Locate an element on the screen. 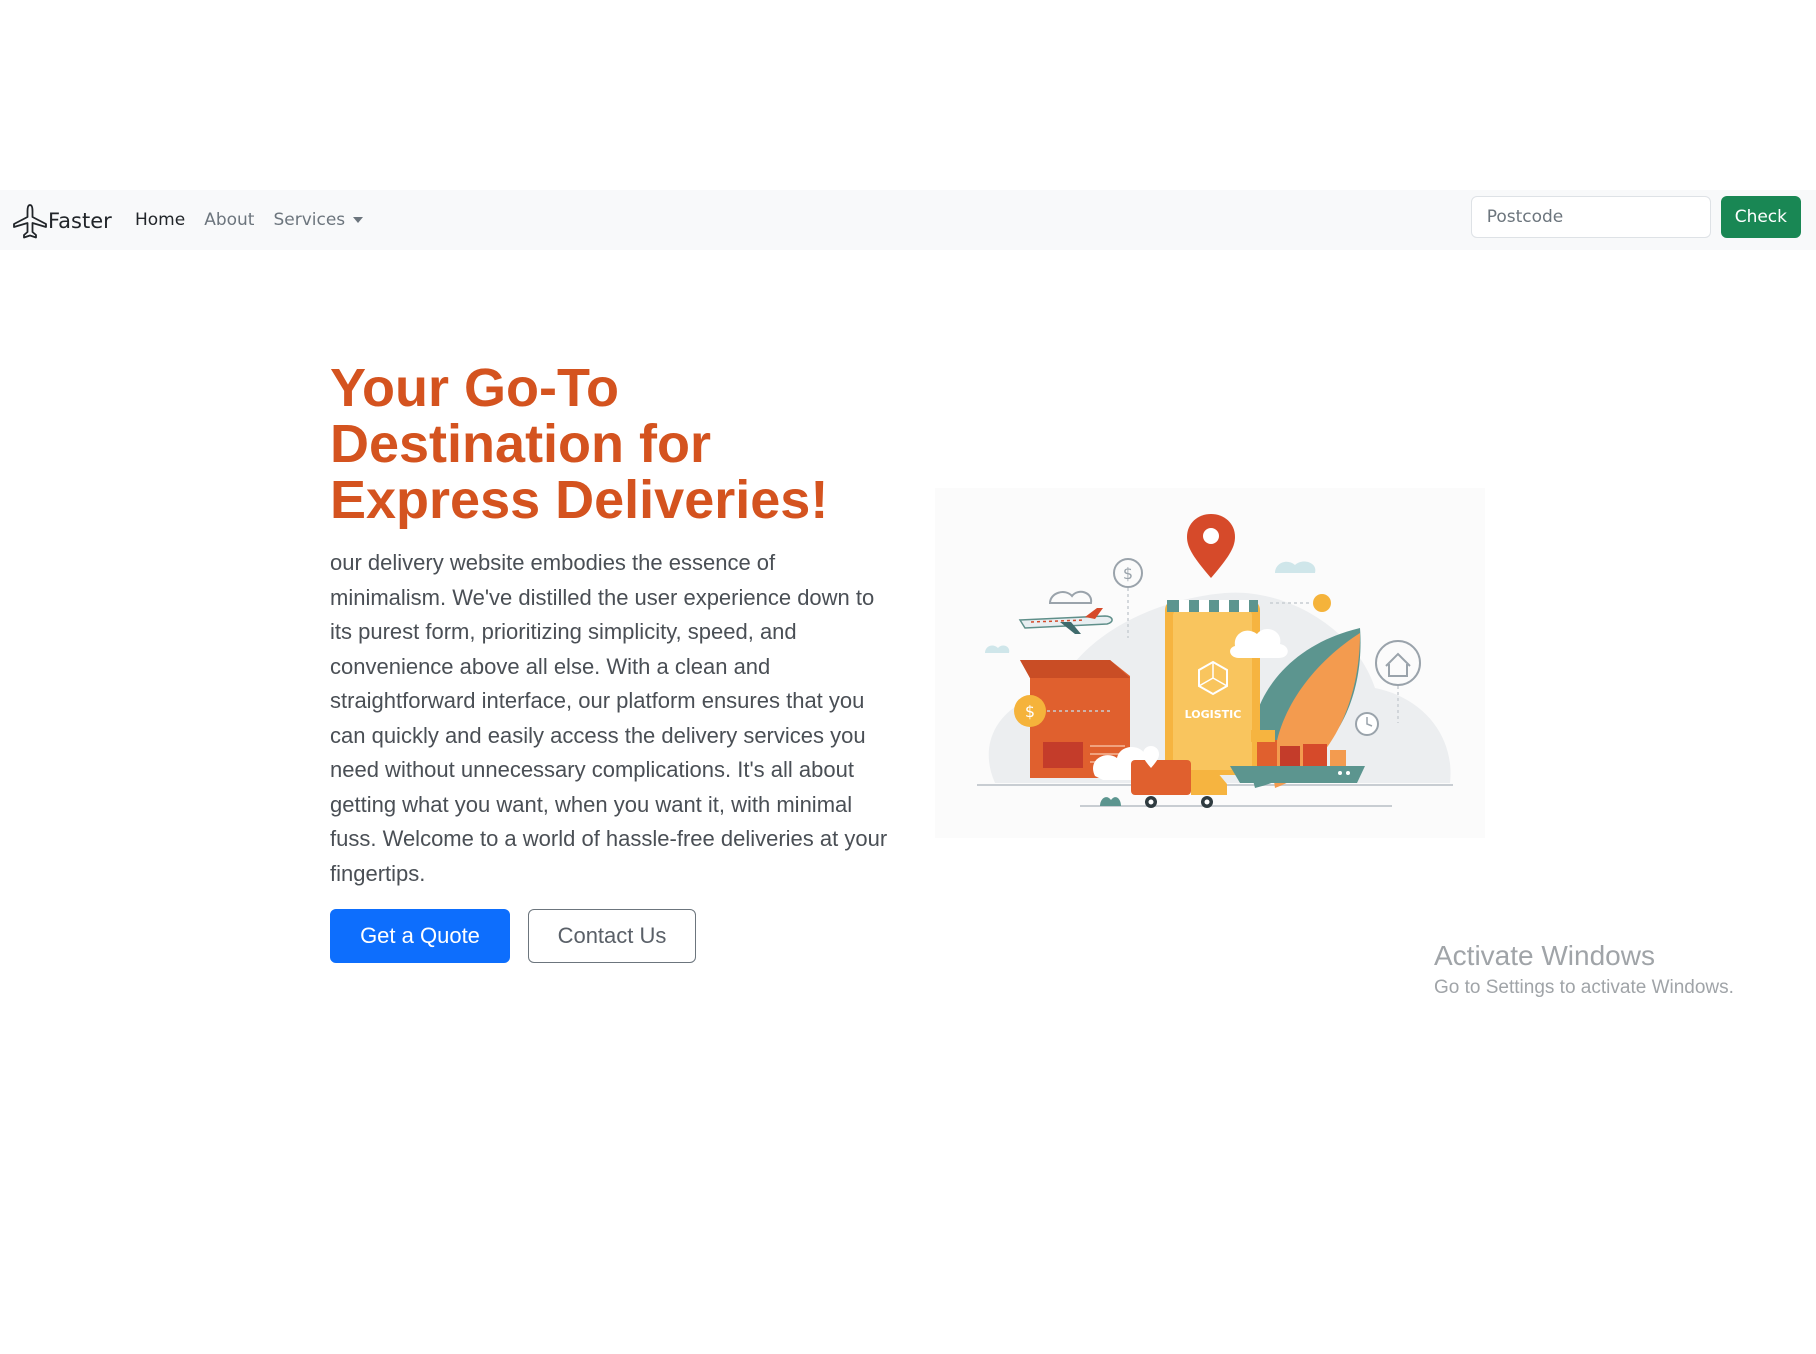  get-quote-button: Get a Quote is located at coordinates (420, 936).